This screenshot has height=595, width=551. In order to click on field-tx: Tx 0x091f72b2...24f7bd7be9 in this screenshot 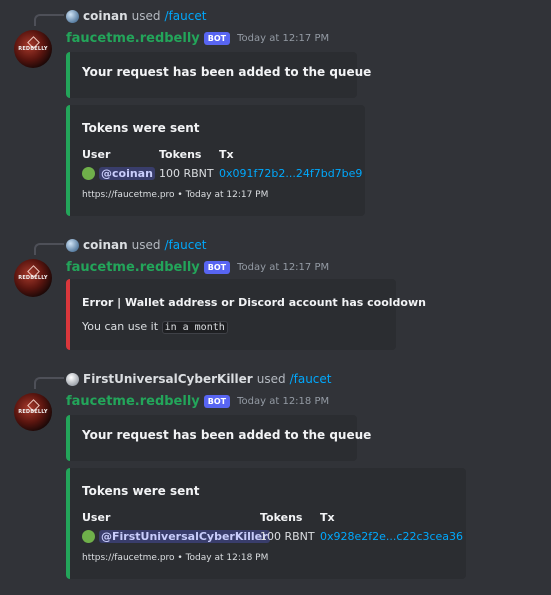, I will do `click(290, 164)`.